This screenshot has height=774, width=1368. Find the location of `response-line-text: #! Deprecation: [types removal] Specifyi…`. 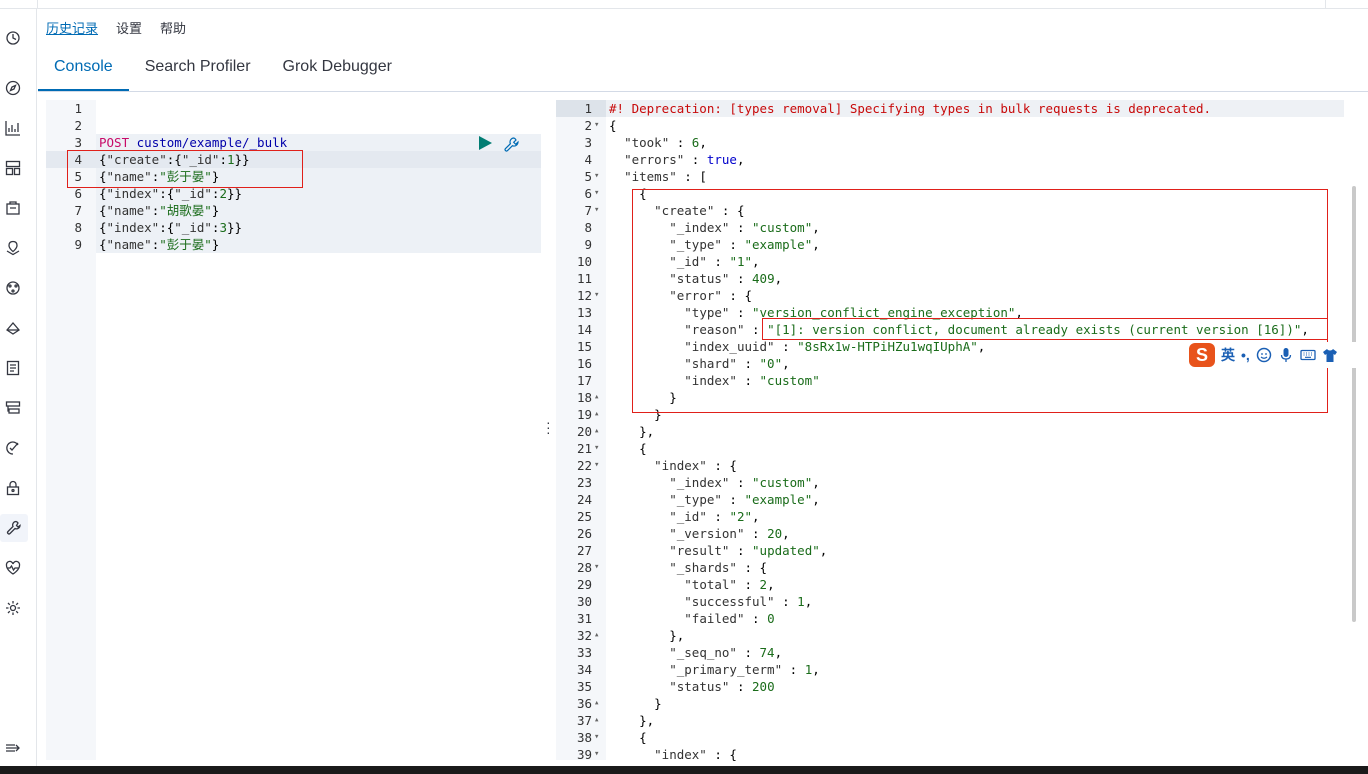

response-line-text: #! Deprecation: [types removal] Specifyi… is located at coordinates (910, 108).